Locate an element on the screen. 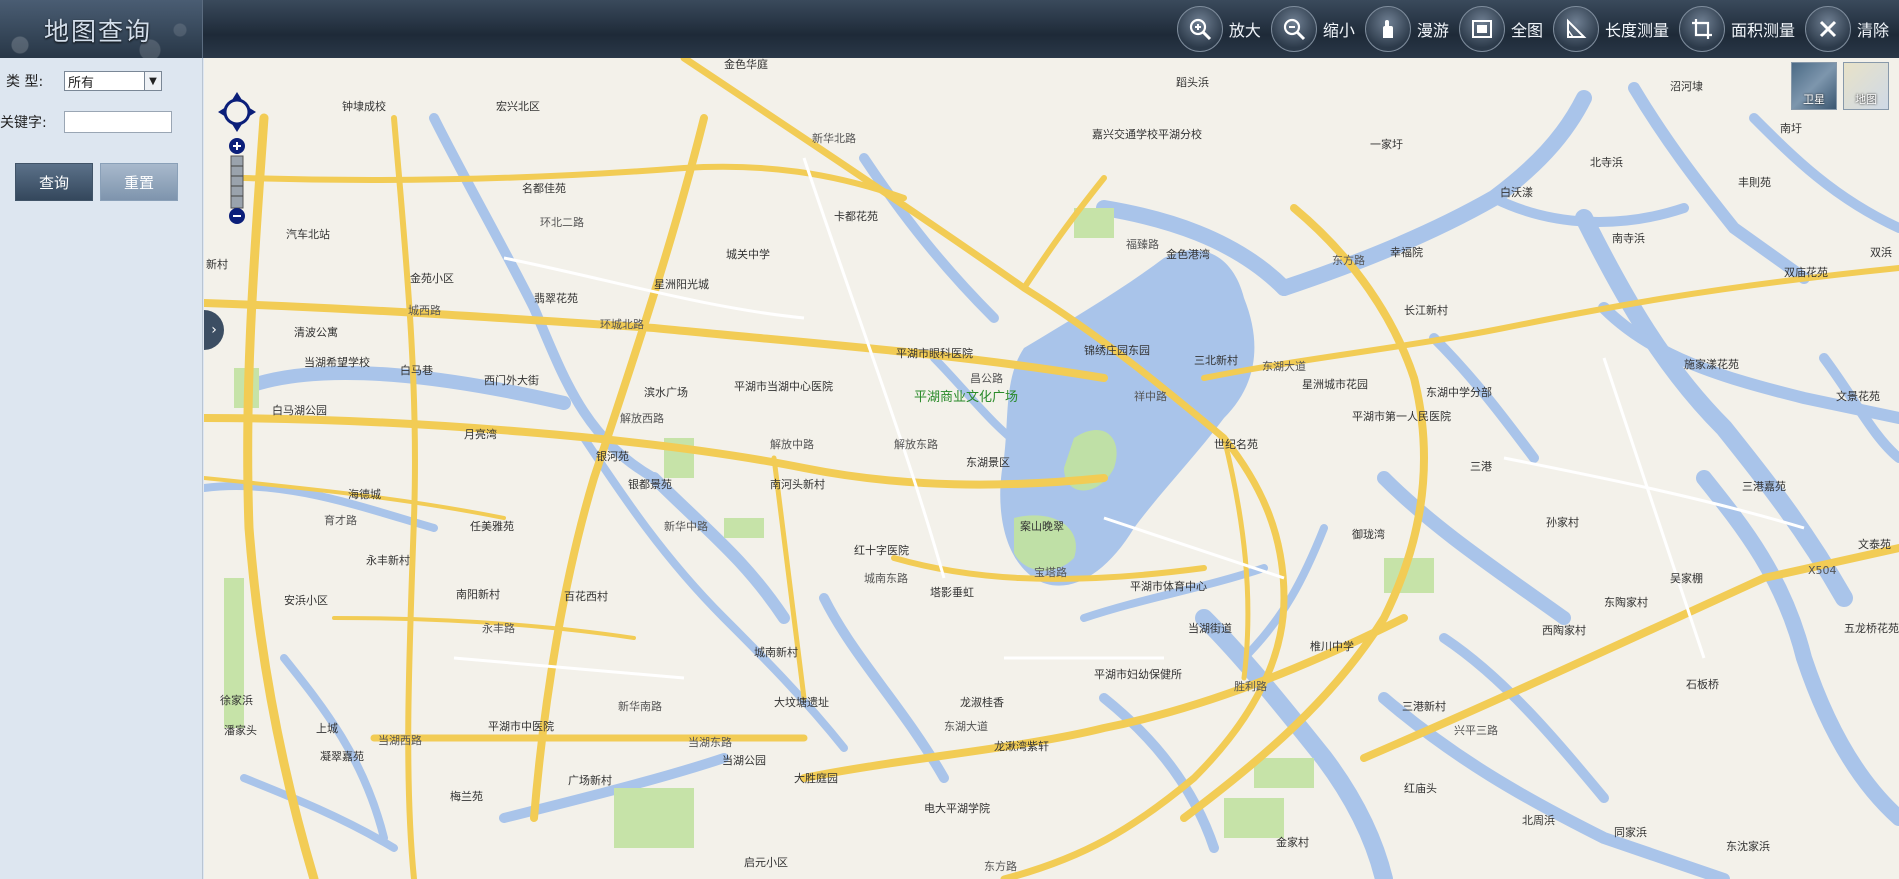 This screenshot has height=879, width=1899. satellite-layer-button: 卫星 is located at coordinates (1814, 86).